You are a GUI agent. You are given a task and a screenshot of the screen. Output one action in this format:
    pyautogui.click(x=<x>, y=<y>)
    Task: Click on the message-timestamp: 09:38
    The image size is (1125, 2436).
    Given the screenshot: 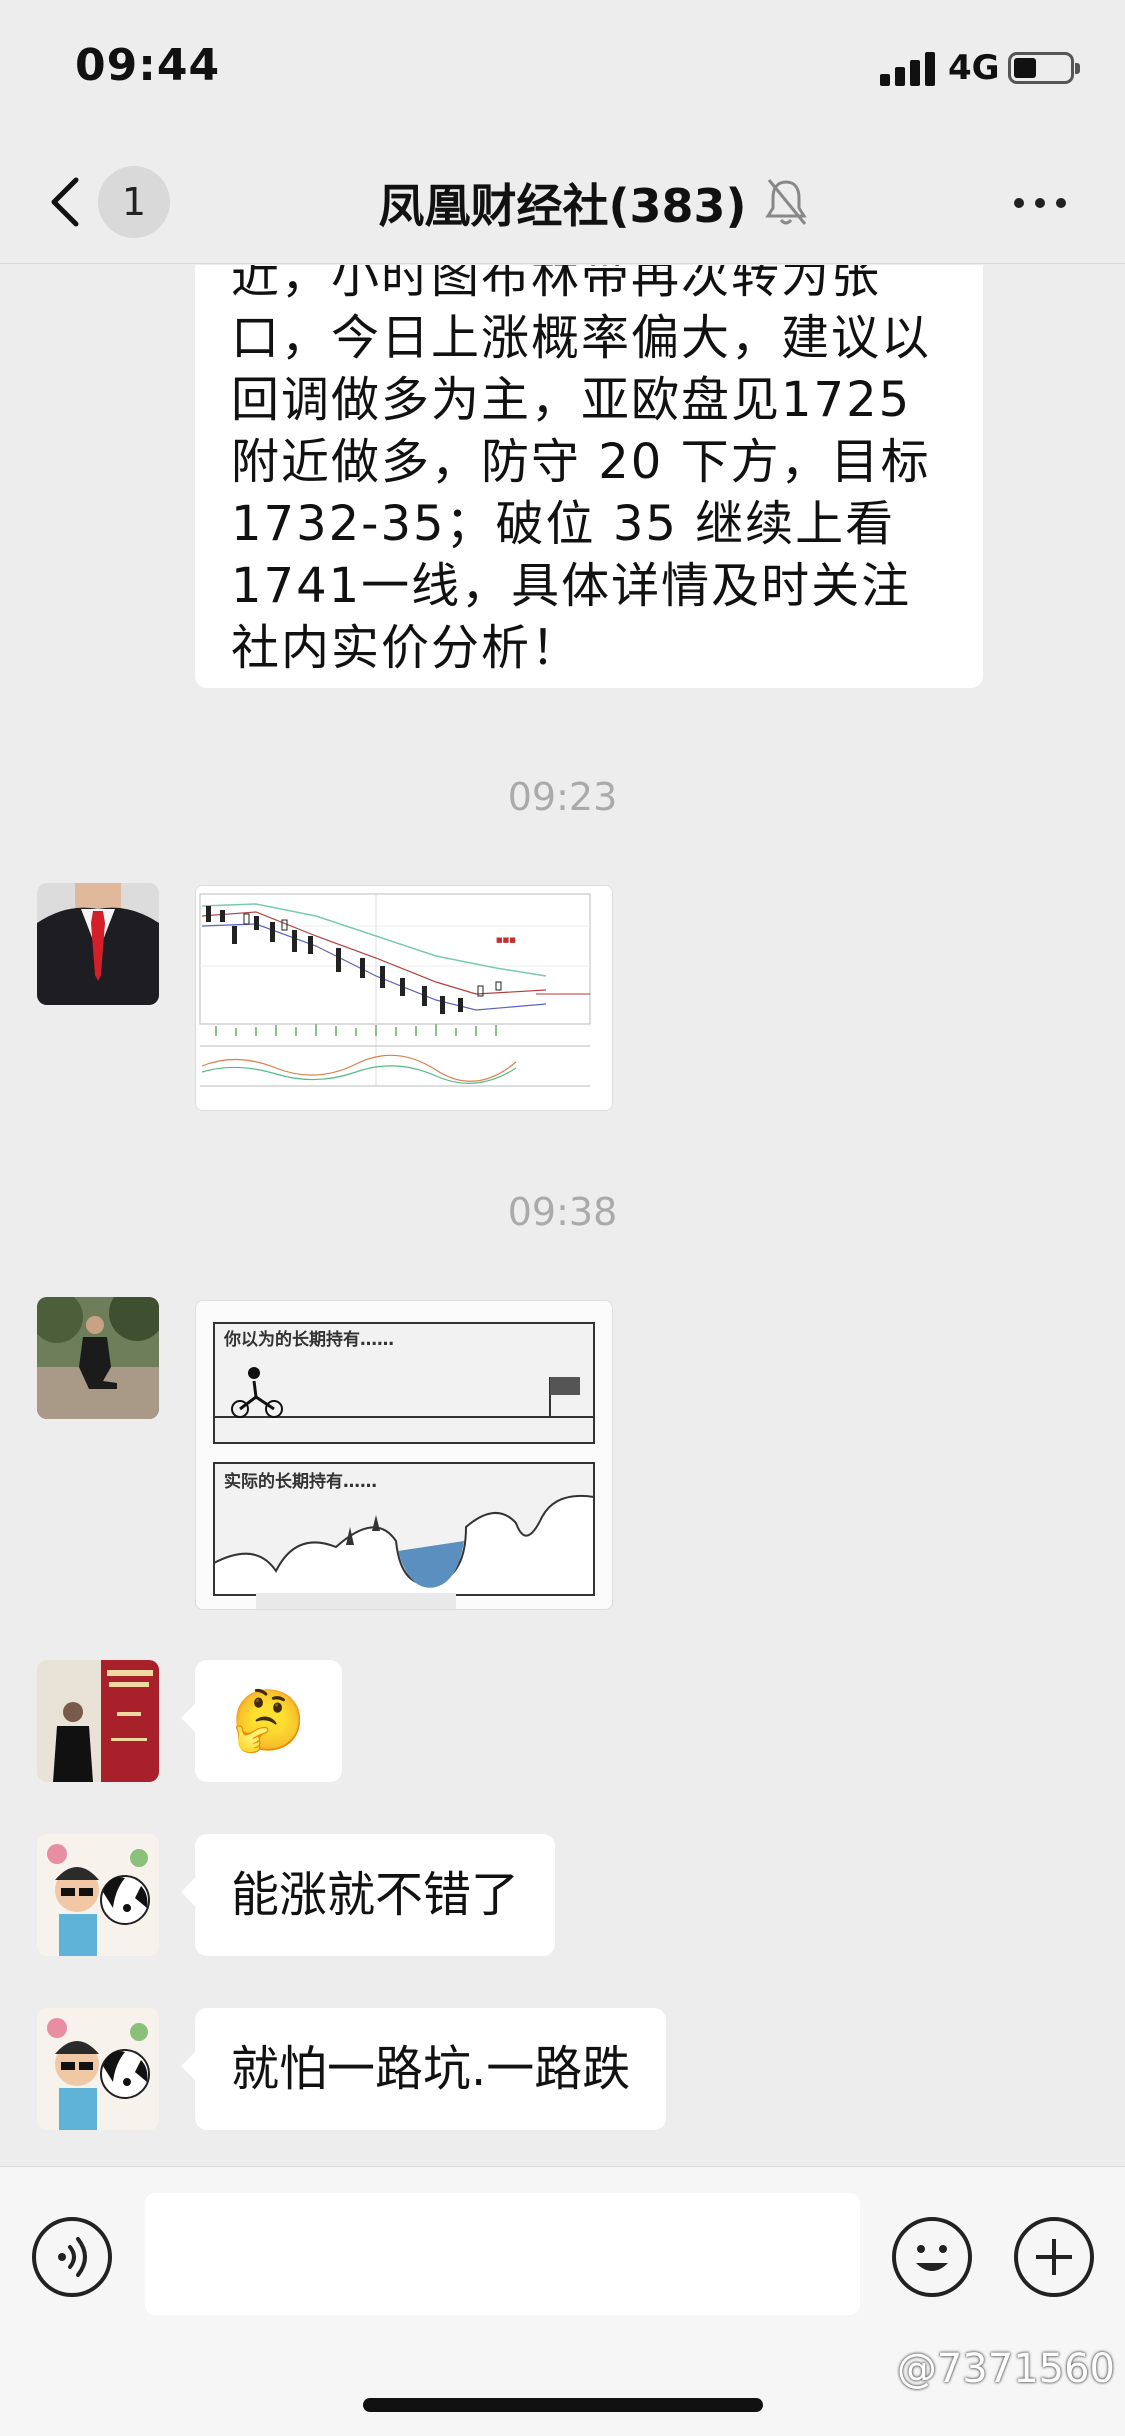 What is the action you would take?
    pyautogui.click(x=562, y=1212)
    